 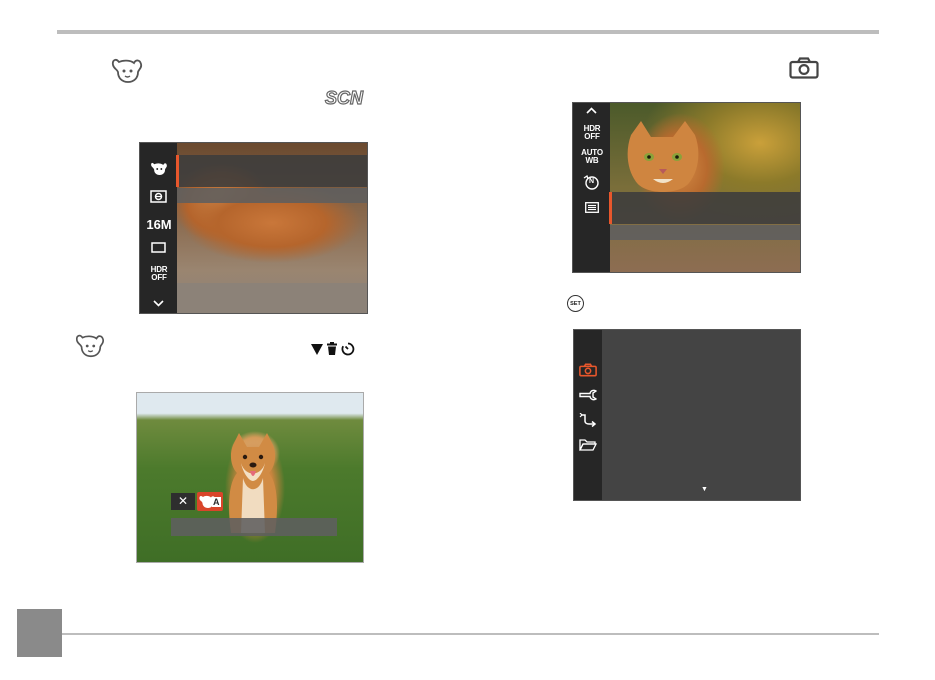 What do you see at coordinates (686, 187) in the screenshot?
I see `camera-screen-quick-menu: HDR OFF AUTO WB N` at bounding box center [686, 187].